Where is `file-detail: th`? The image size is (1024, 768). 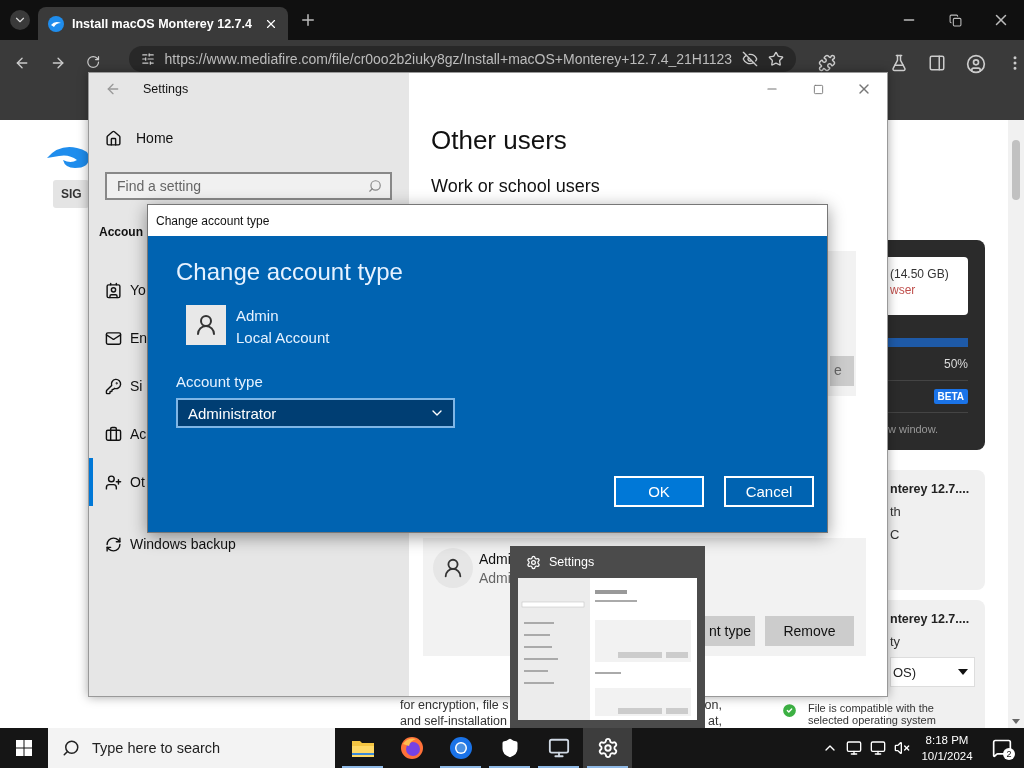 file-detail: th is located at coordinates (896, 511).